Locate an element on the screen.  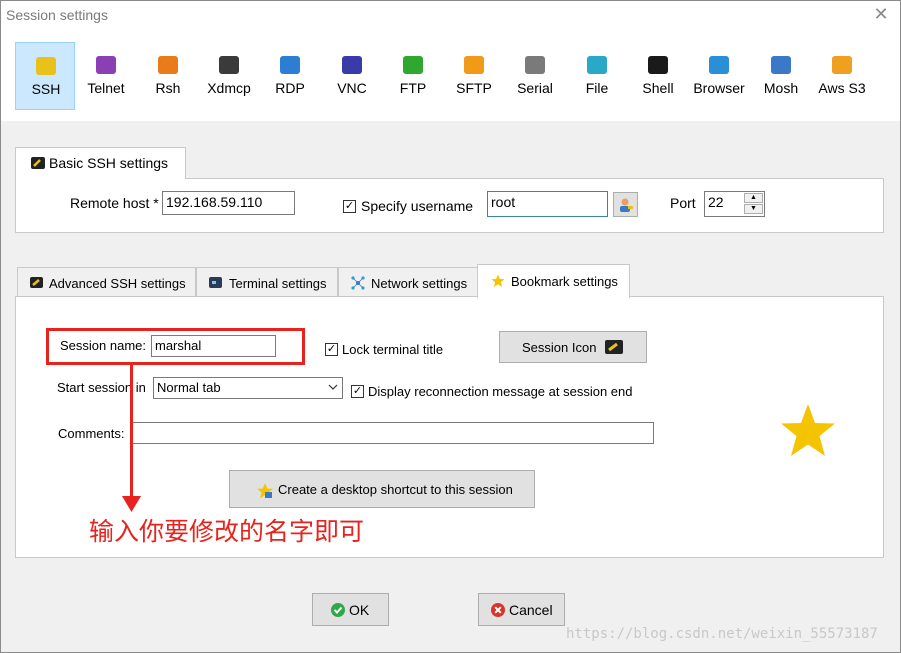
tab-label: Network settings is located at coordinates (419, 283).